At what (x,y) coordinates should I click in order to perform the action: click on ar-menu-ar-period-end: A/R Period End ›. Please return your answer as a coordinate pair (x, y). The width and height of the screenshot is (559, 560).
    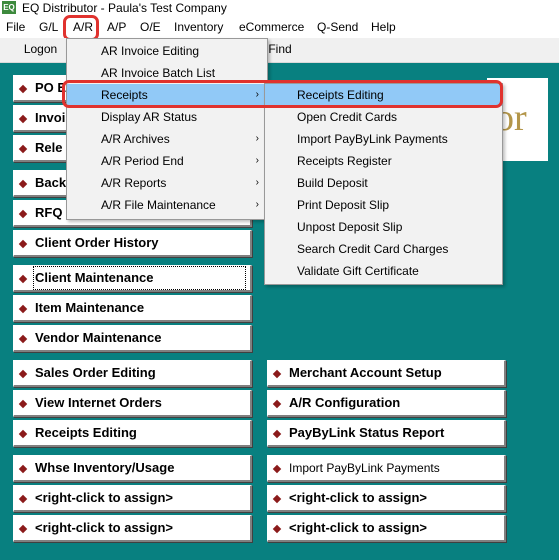
    Looking at the image, I should click on (184, 161).